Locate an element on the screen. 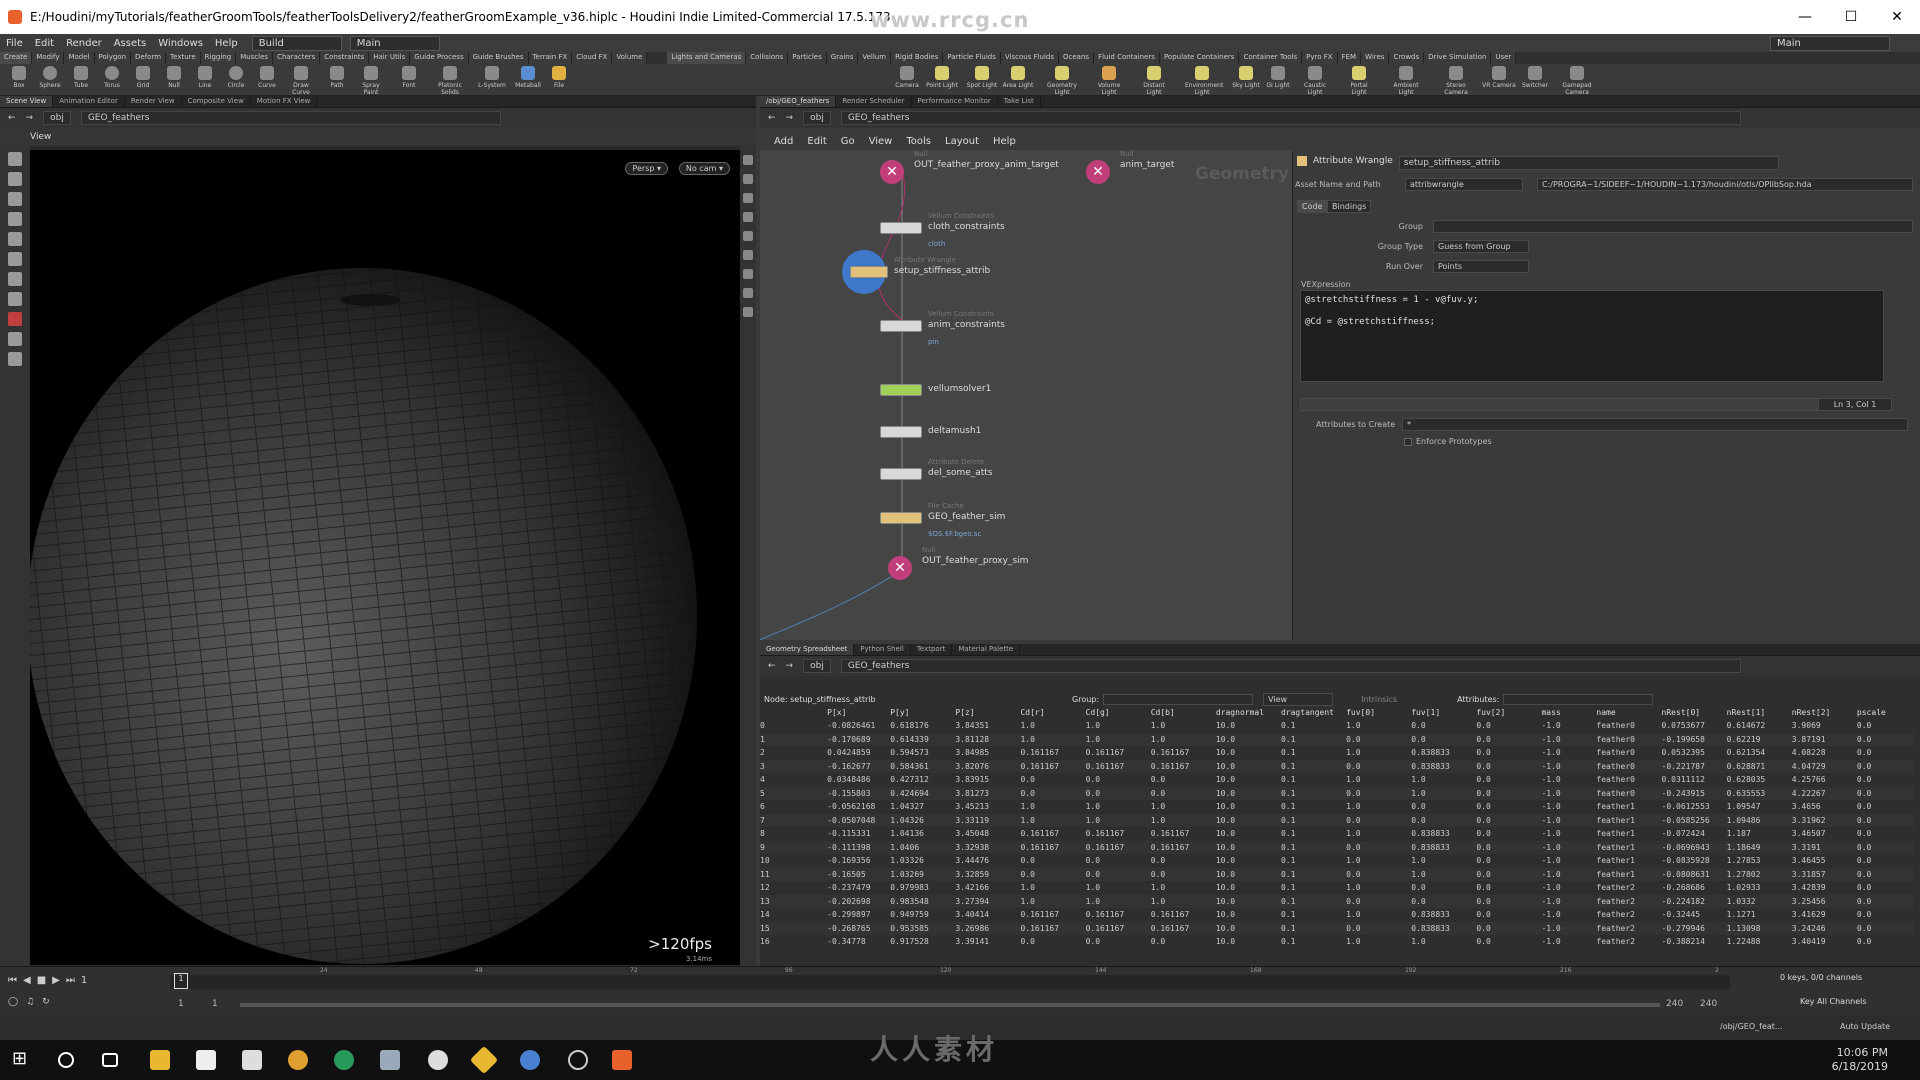 This screenshot has height=1080, width=1920. audio-icon: ♫ is located at coordinates (30, 1002).